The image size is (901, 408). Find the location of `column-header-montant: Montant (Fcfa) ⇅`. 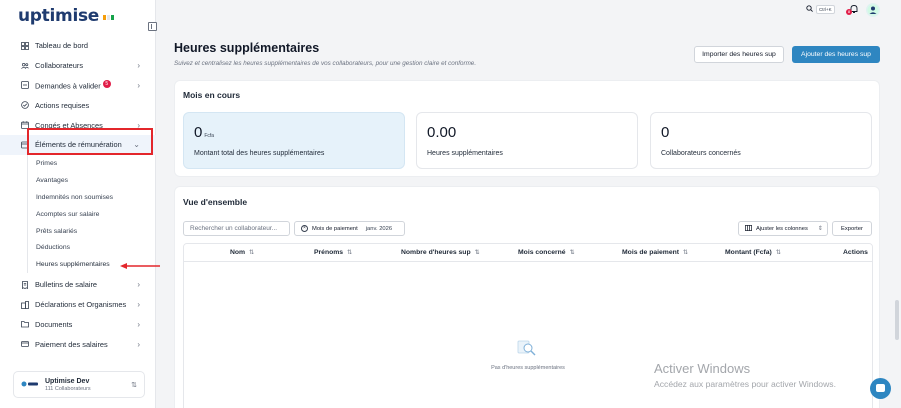

column-header-montant: Montant (Fcfa) ⇅ is located at coordinates (753, 252).